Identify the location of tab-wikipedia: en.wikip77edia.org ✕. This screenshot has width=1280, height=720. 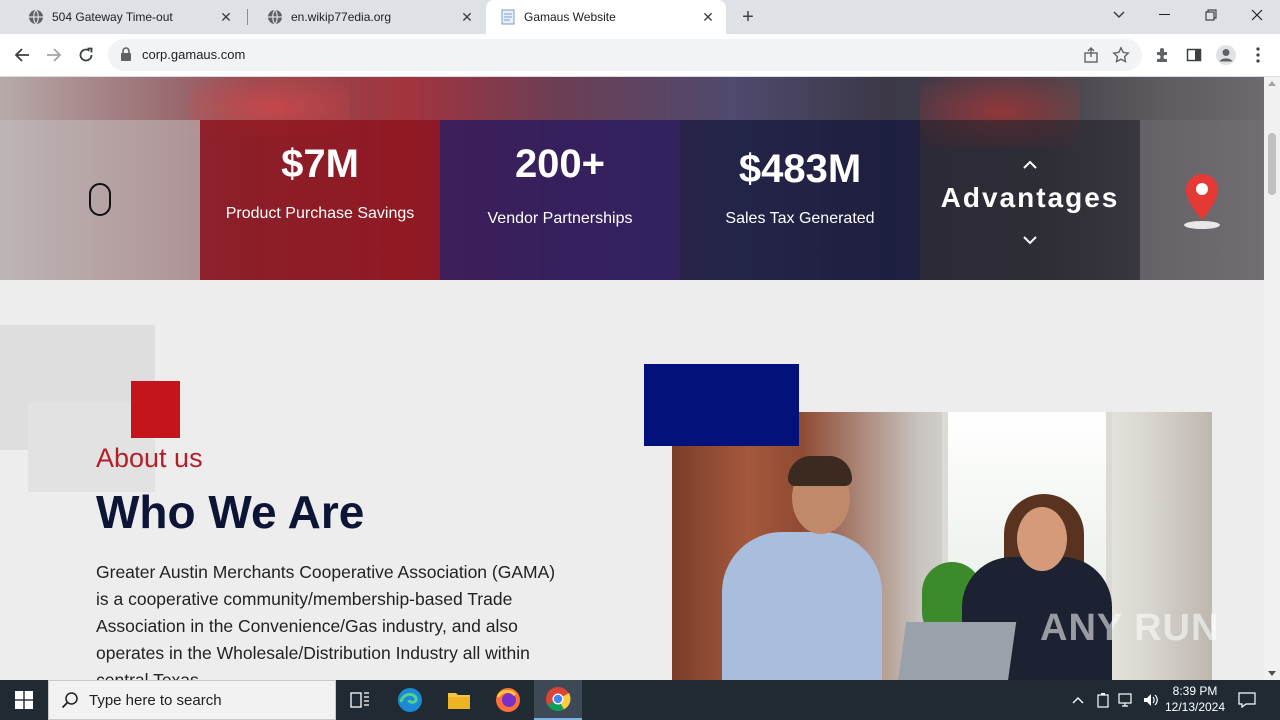
(366, 17).